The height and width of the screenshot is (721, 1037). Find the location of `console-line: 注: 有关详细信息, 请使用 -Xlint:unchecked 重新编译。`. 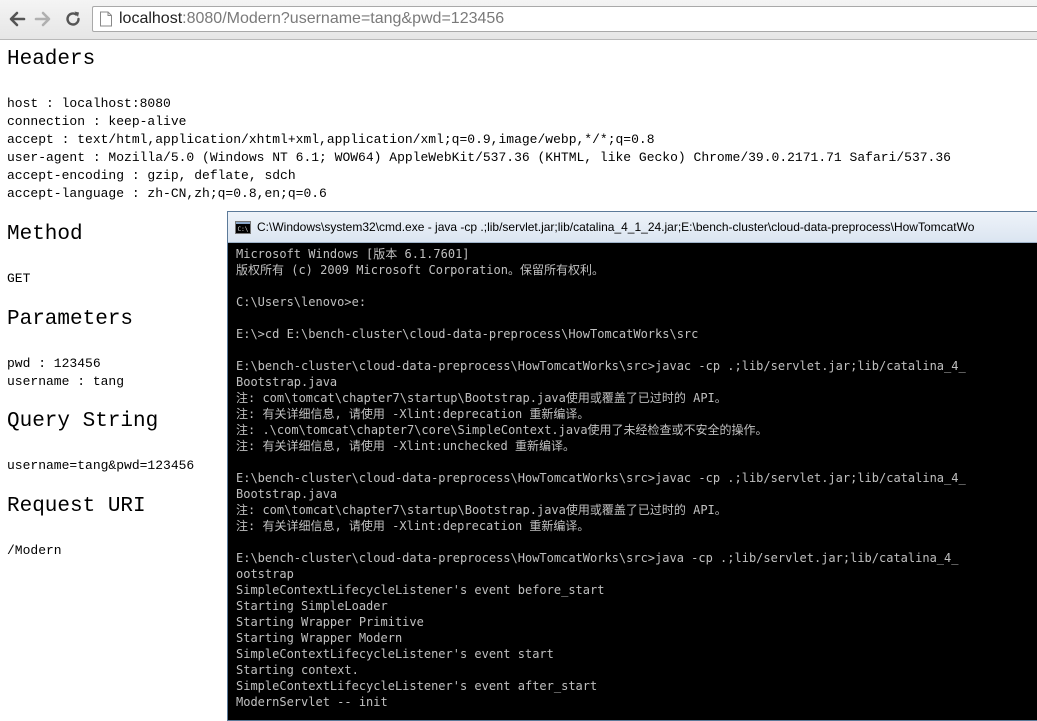

console-line: 注: 有关详细信息, 请使用 -Xlint:unchecked 重新编译。 is located at coordinates (405, 446).